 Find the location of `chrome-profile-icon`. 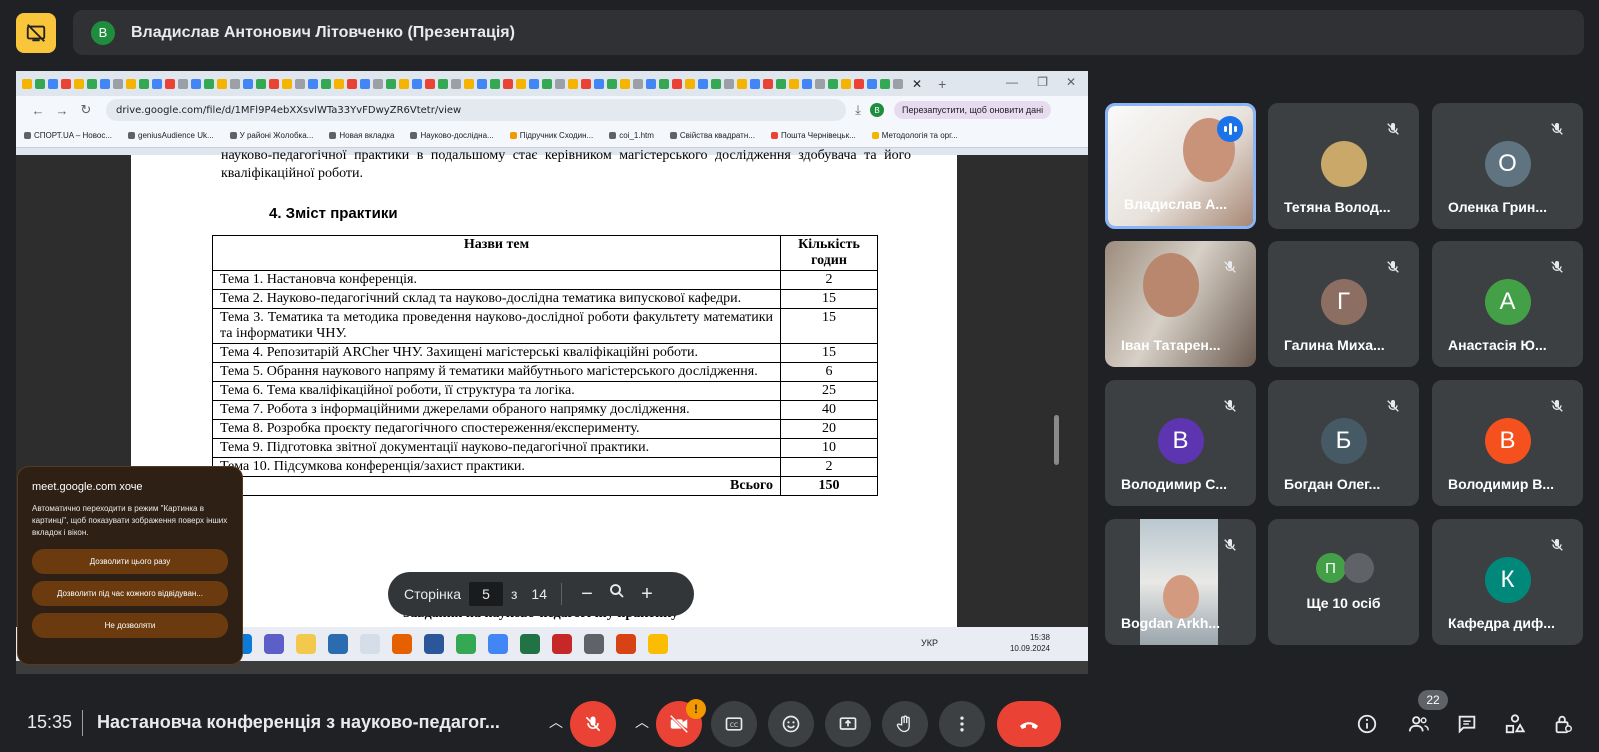

chrome-profile-icon is located at coordinates (498, 644).